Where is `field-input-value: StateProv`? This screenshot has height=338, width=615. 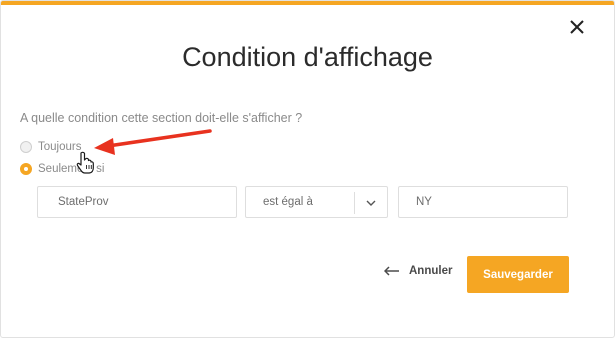
field-input-value: StateProv is located at coordinates (83, 202).